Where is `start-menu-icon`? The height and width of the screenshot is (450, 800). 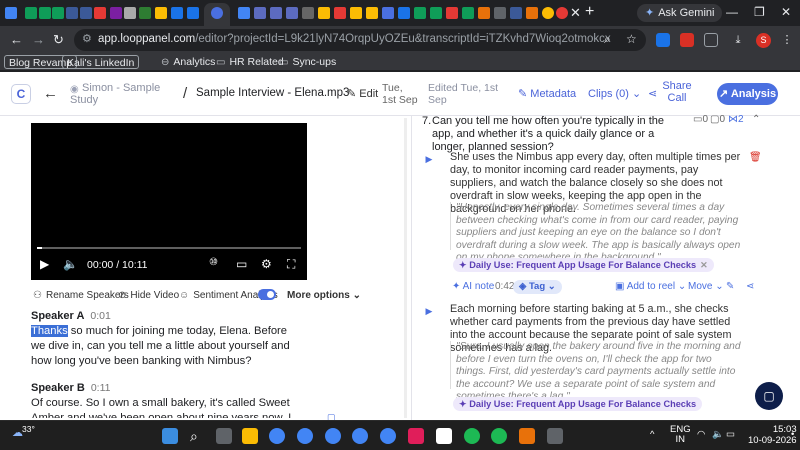 start-menu-icon is located at coordinates (170, 436).